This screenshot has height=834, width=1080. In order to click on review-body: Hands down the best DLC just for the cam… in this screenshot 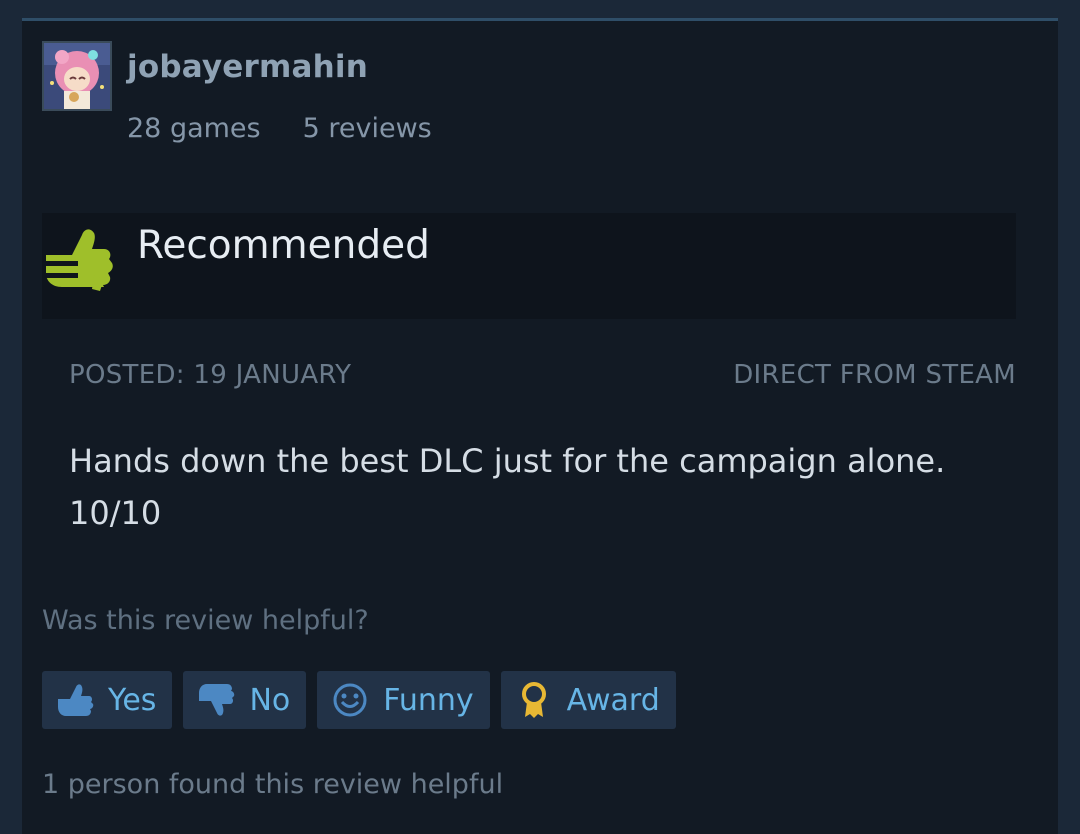, I will do `click(507, 487)`.